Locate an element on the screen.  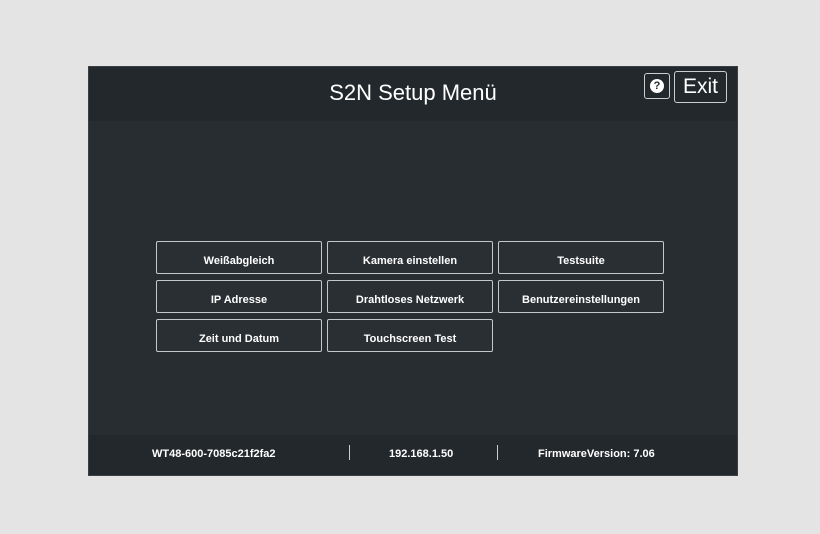
help-button: ? is located at coordinates (657, 86).